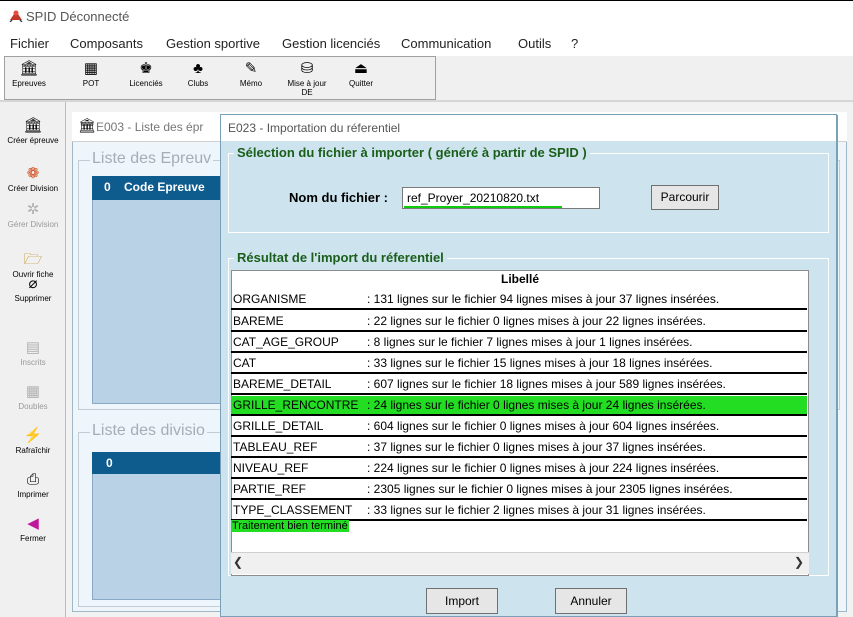 The width and height of the screenshot is (853, 617). Describe the element at coordinates (290, 529) in the screenshot. I see `status-message: Traitement bien terminé` at that location.